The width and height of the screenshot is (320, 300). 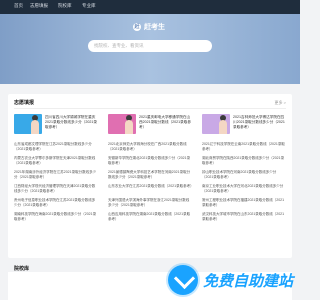 I want to click on card-title: 2021重庆邮电大学移通学院在山西2021录取分数线（2021录取参考）, so click(x=165, y=122).